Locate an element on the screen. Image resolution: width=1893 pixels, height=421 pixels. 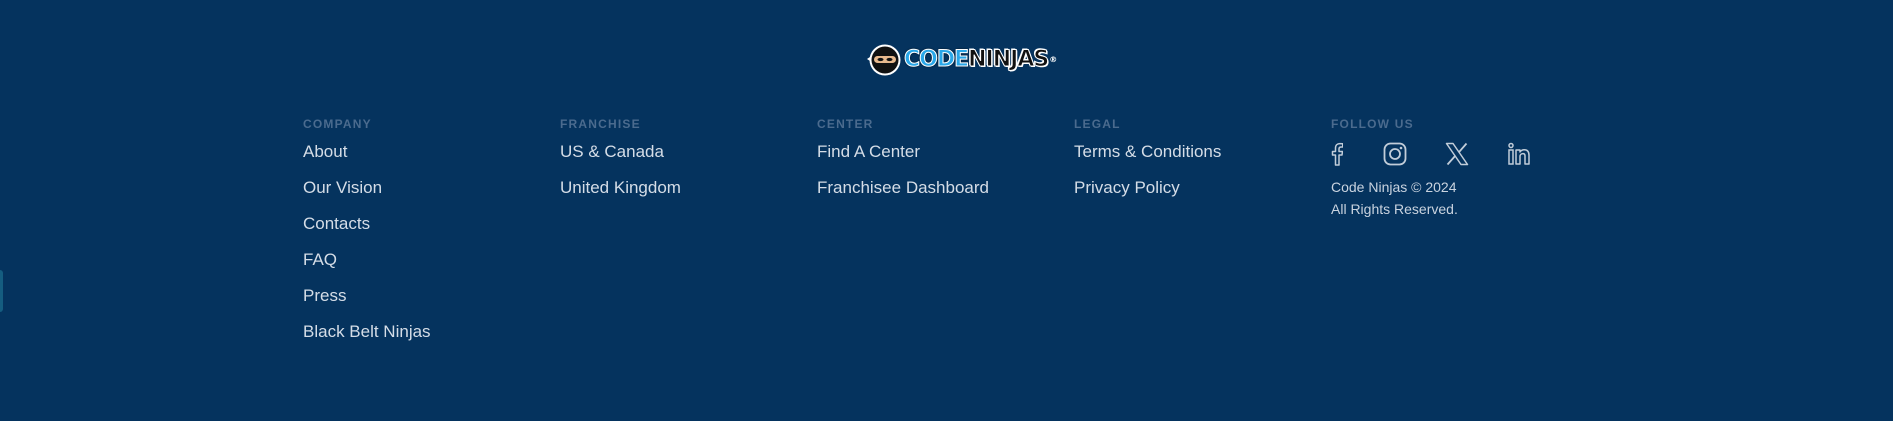
column-heading-franchise: FRANCHISE is located at coordinates (600, 124).